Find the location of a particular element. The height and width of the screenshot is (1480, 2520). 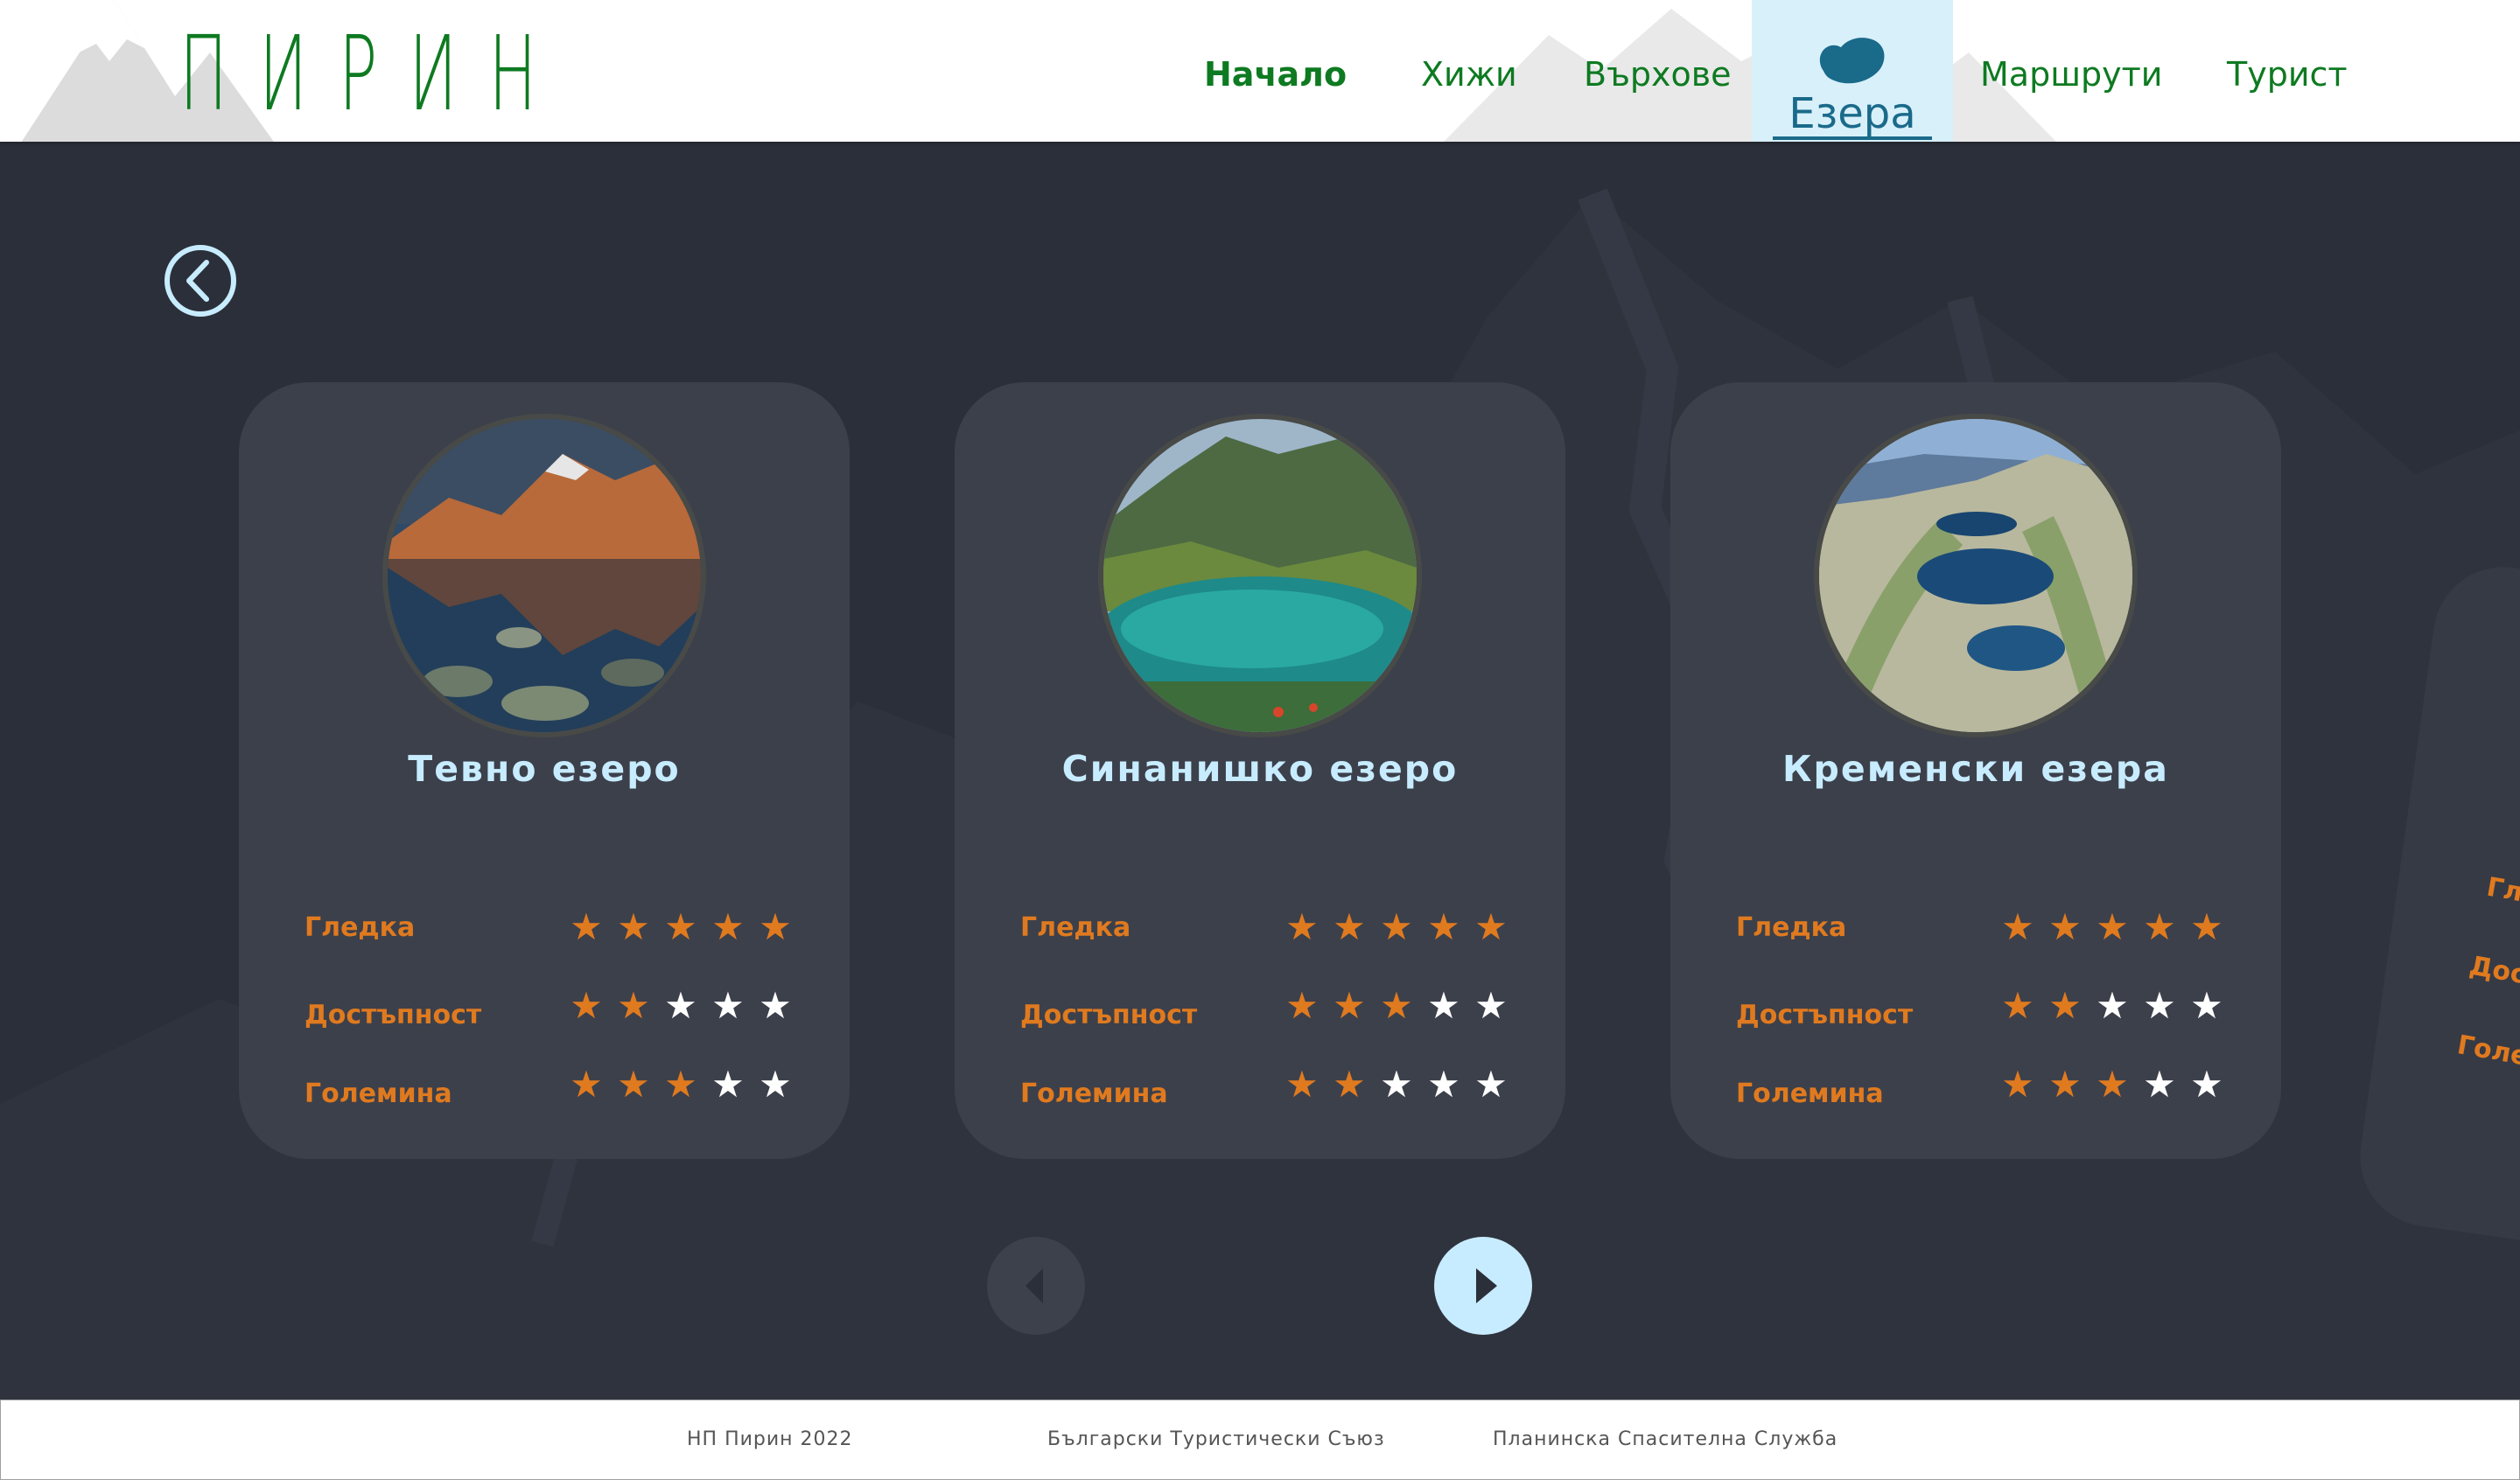

nav-lakes-label: Езера is located at coordinates (1852, 114).